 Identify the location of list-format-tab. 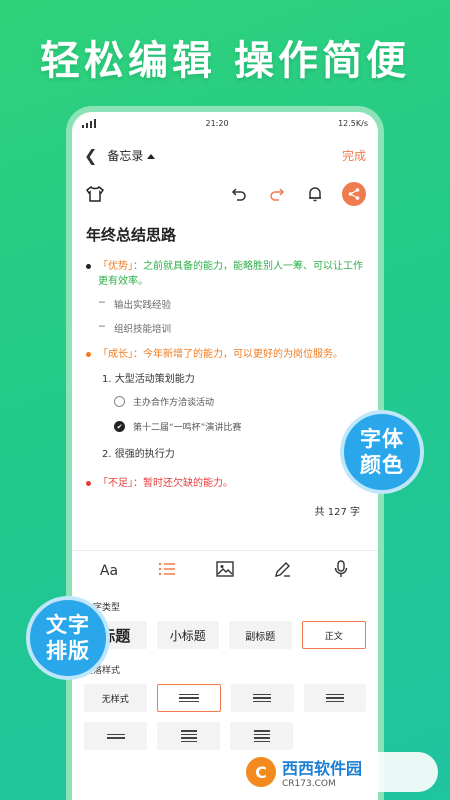
(167, 571).